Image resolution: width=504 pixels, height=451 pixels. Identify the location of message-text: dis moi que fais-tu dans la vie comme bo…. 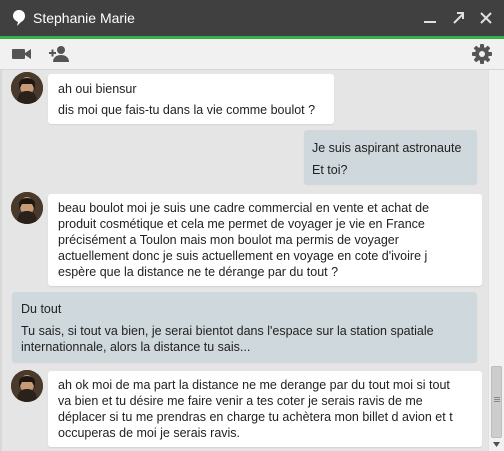
(187, 110).